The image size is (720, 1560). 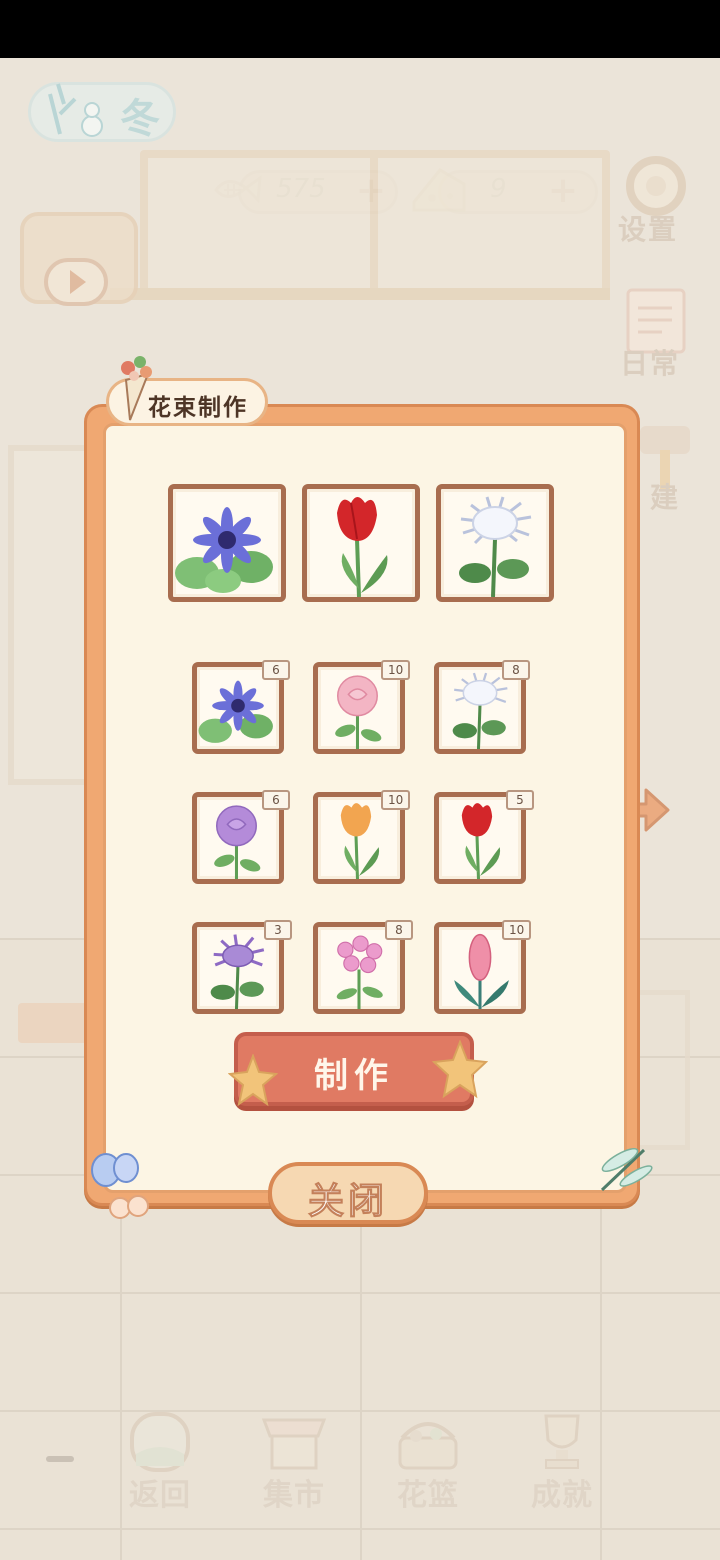 I want to click on blue-daisy-icon, so click(x=224, y=550).